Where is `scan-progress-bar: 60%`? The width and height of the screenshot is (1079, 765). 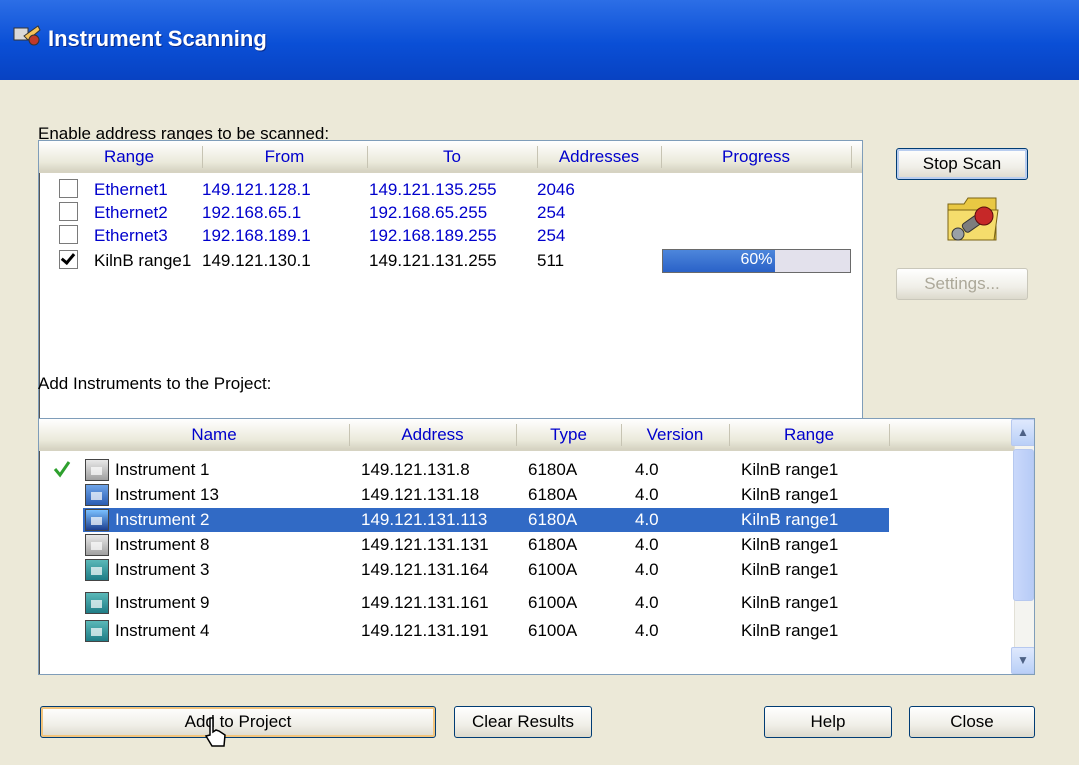
scan-progress-bar: 60% is located at coordinates (756, 261).